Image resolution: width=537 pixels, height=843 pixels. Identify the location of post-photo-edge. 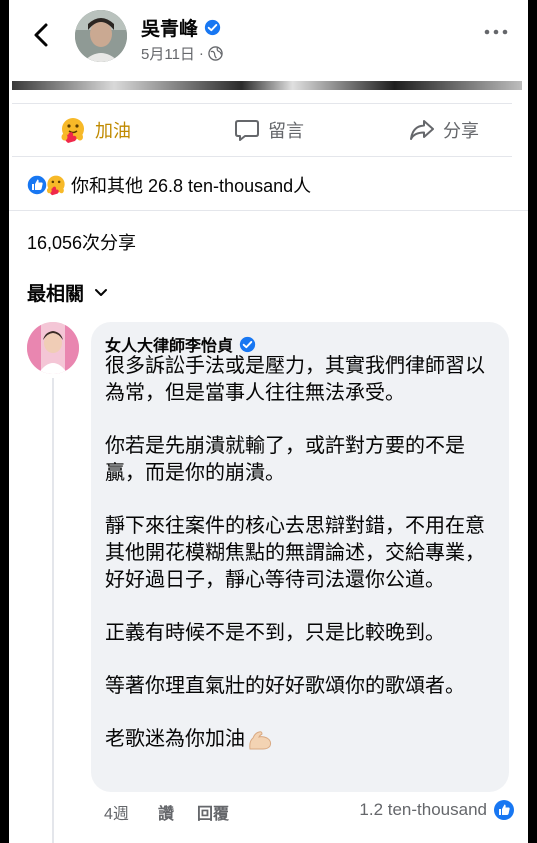
(267, 85).